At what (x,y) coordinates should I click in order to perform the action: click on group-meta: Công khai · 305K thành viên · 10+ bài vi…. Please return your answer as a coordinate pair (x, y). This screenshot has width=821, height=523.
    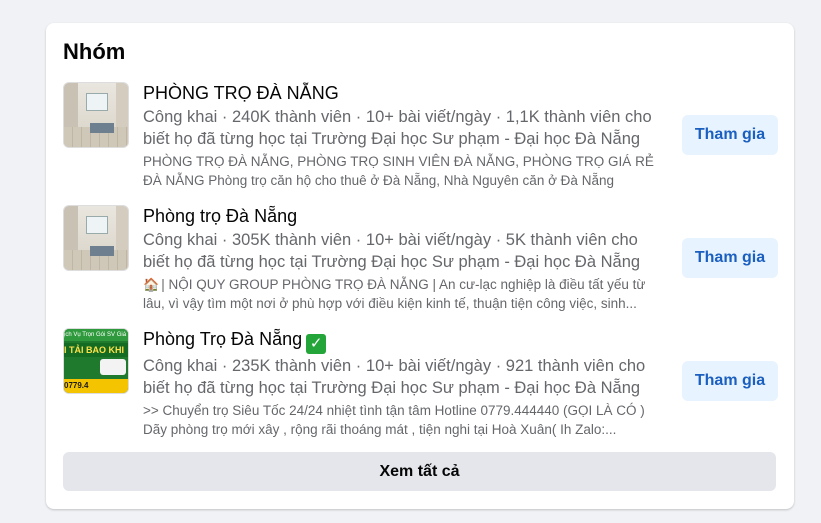
    Looking at the image, I should click on (392, 251).